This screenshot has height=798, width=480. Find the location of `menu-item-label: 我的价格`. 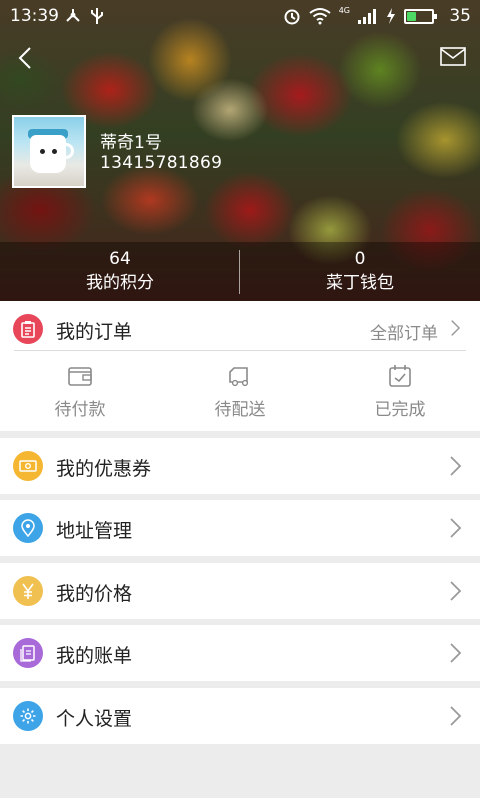

menu-item-label: 我的价格 is located at coordinates (94, 594).